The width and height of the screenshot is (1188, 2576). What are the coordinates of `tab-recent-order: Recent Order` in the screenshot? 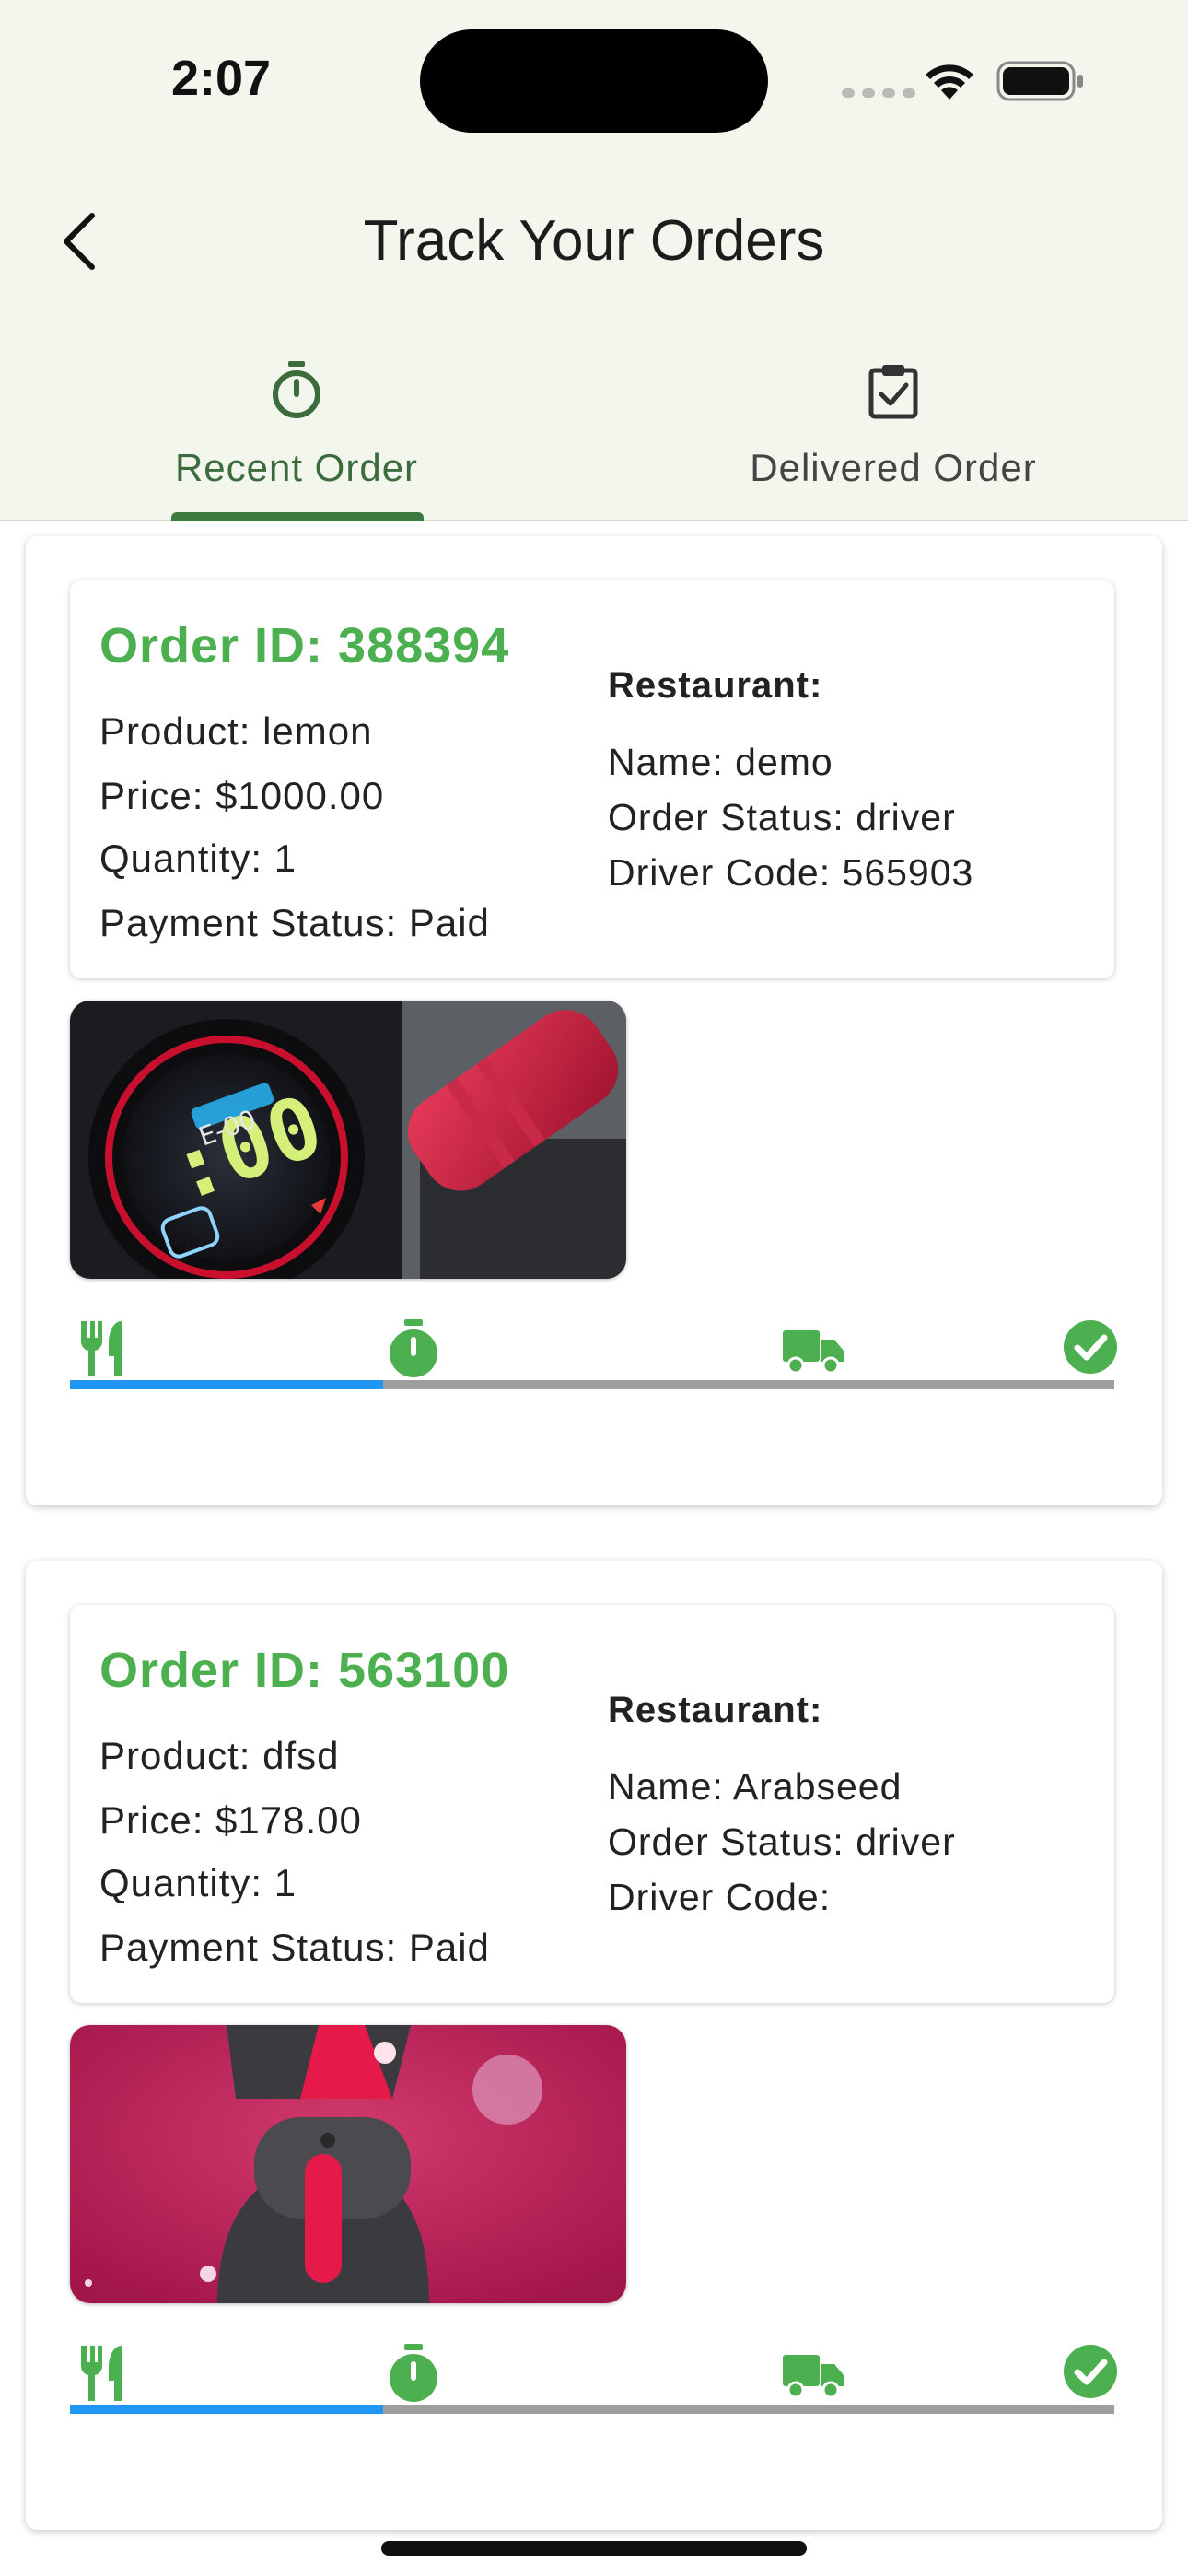 It's located at (296, 435).